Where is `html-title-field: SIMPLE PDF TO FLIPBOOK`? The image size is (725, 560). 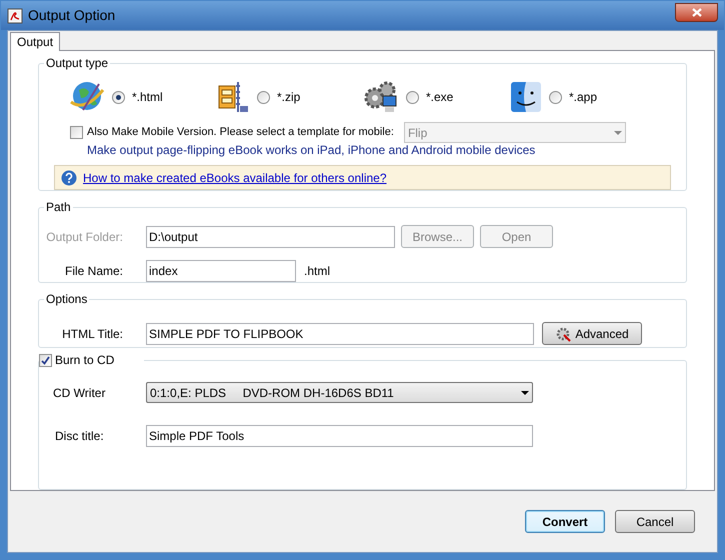 html-title-field: SIMPLE PDF TO FLIPBOOK is located at coordinates (340, 333).